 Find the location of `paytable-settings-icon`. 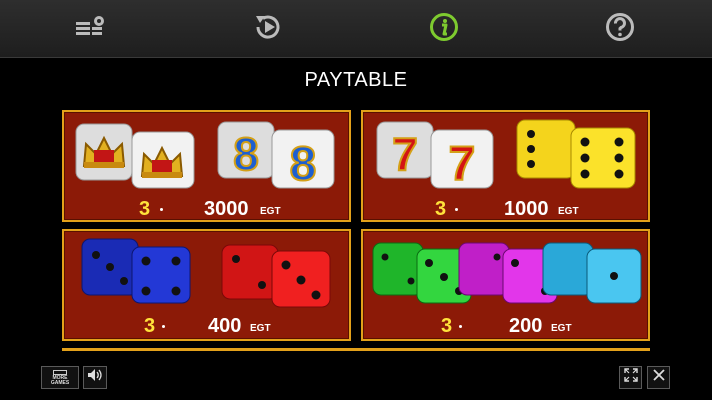

paytable-settings-icon is located at coordinates (91, 29).